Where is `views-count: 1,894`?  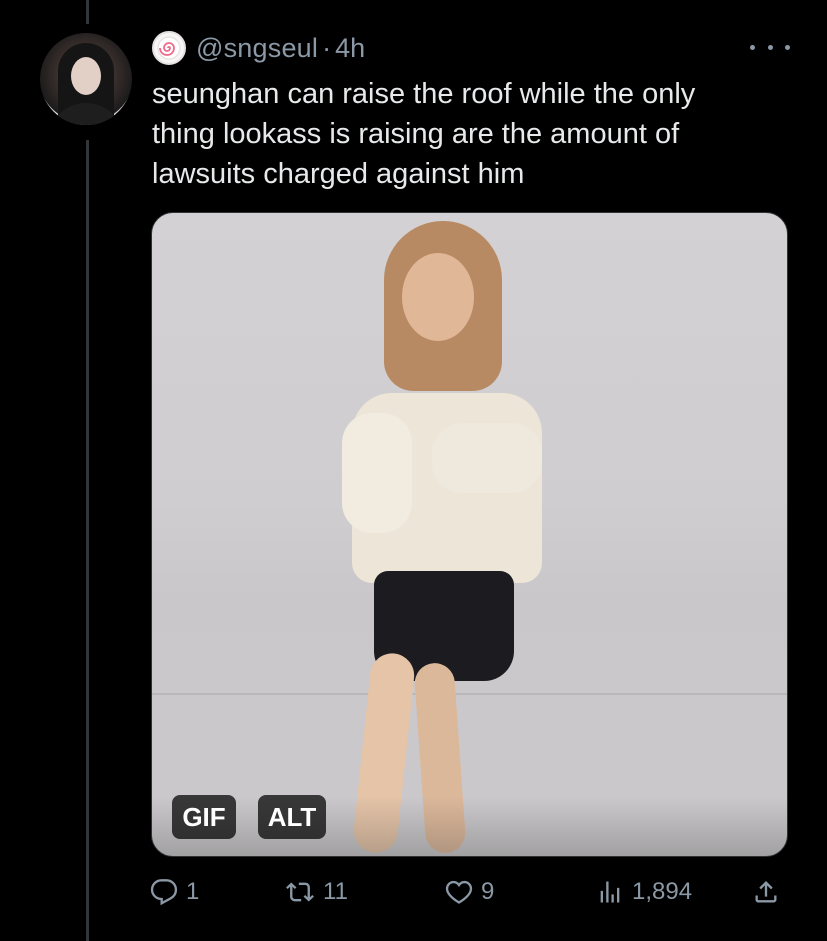 views-count: 1,894 is located at coordinates (662, 891).